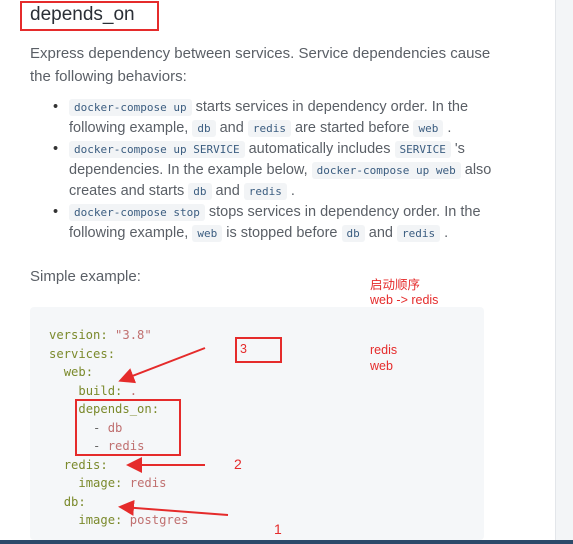  What do you see at coordinates (173, 431) in the screenshot?
I see `annotation-arrows` at bounding box center [173, 431].